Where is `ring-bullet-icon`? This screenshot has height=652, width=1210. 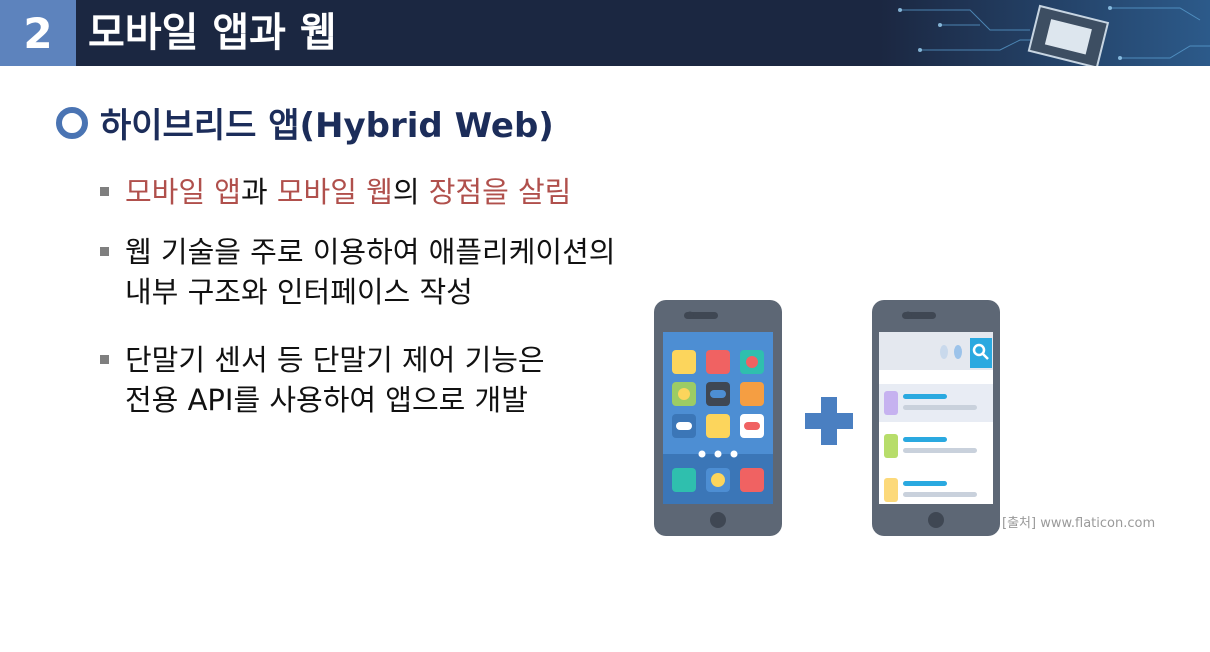 ring-bullet-icon is located at coordinates (72, 122).